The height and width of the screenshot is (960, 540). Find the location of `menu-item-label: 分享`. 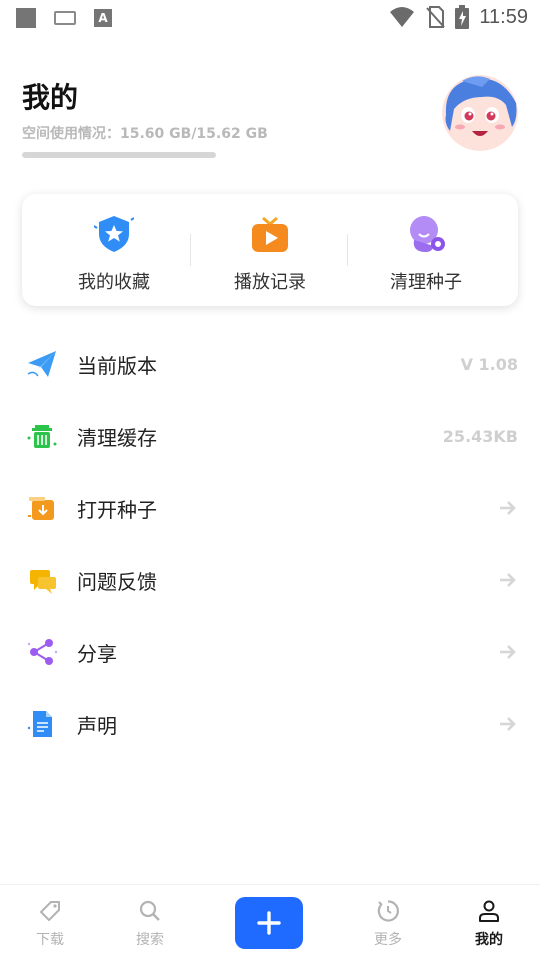

menu-item-label: 分享 is located at coordinates (97, 654).